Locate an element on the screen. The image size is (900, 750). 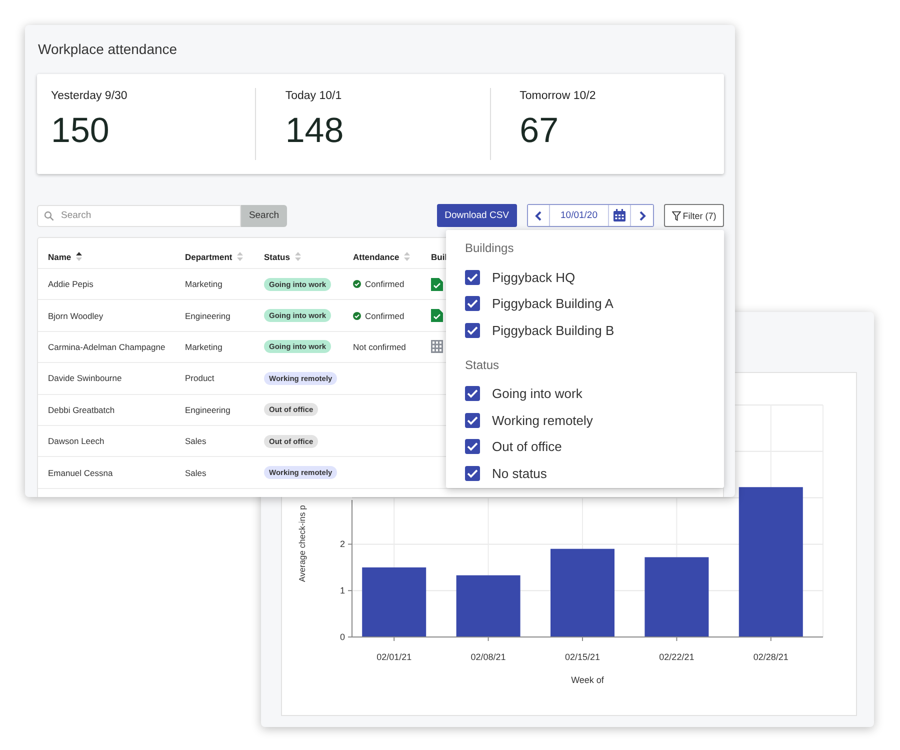
x-axis-title: Week of is located at coordinates (587, 680).